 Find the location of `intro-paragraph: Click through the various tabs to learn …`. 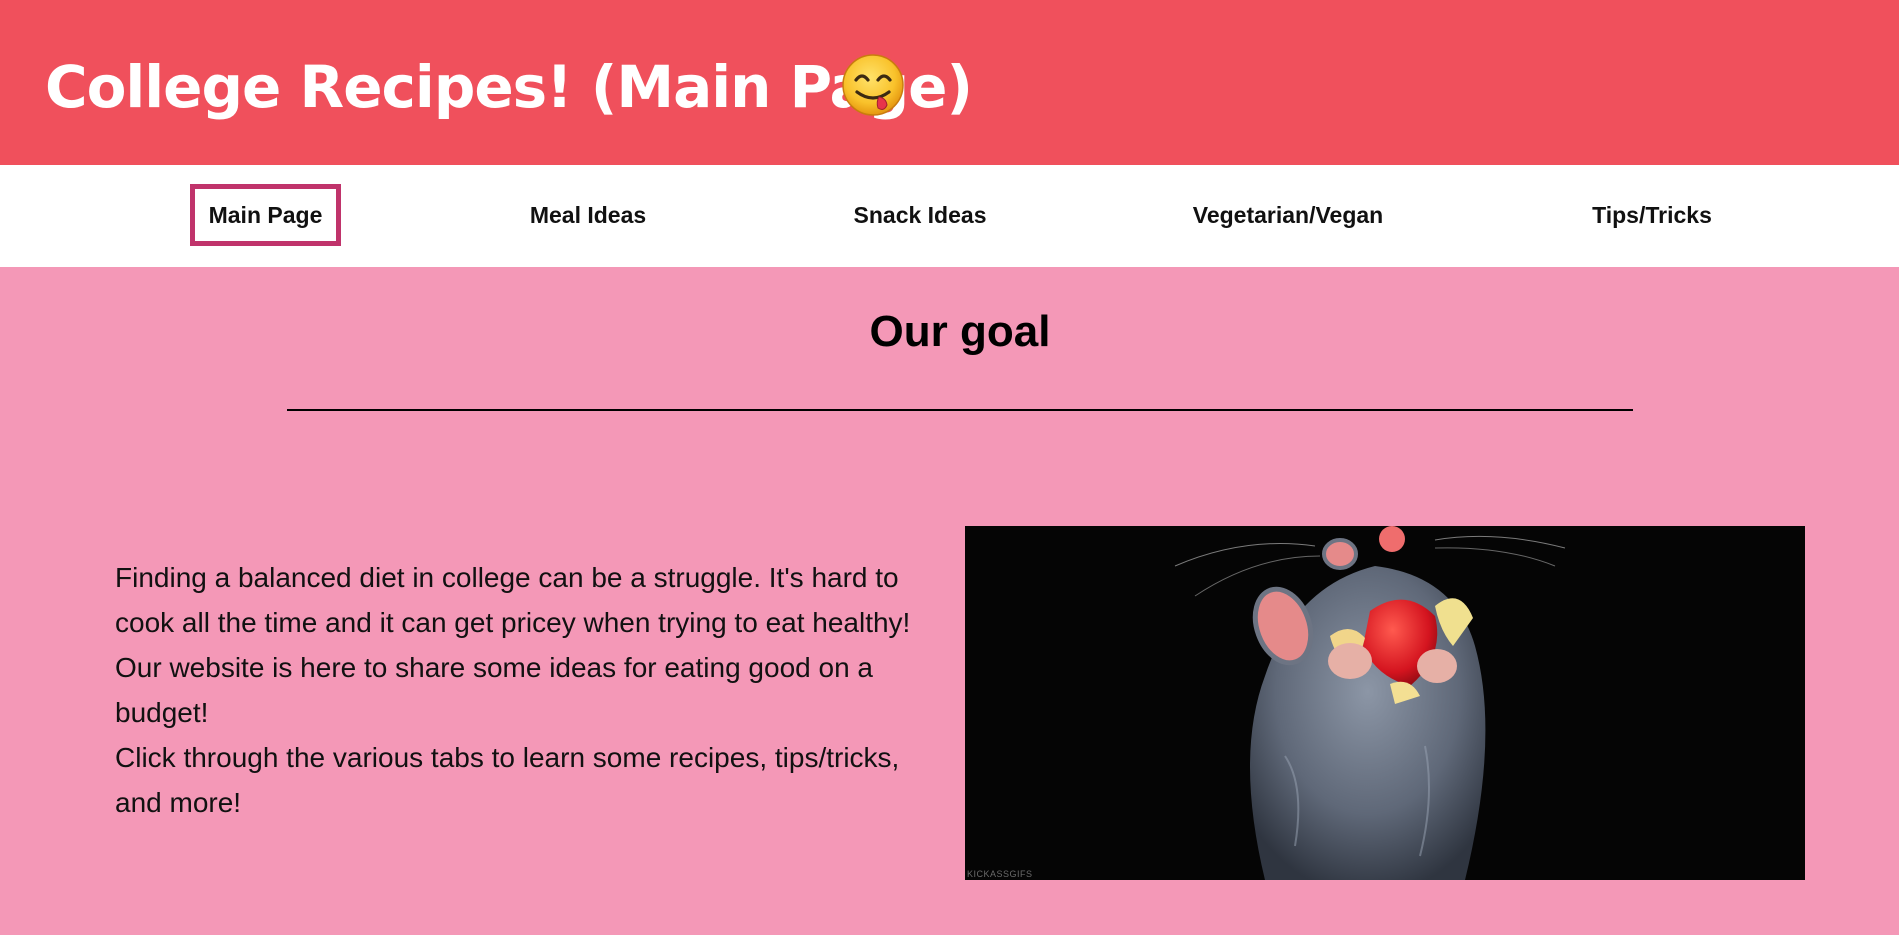

intro-paragraph: Click through the various tabs to learn … is located at coordinates (507, 780).